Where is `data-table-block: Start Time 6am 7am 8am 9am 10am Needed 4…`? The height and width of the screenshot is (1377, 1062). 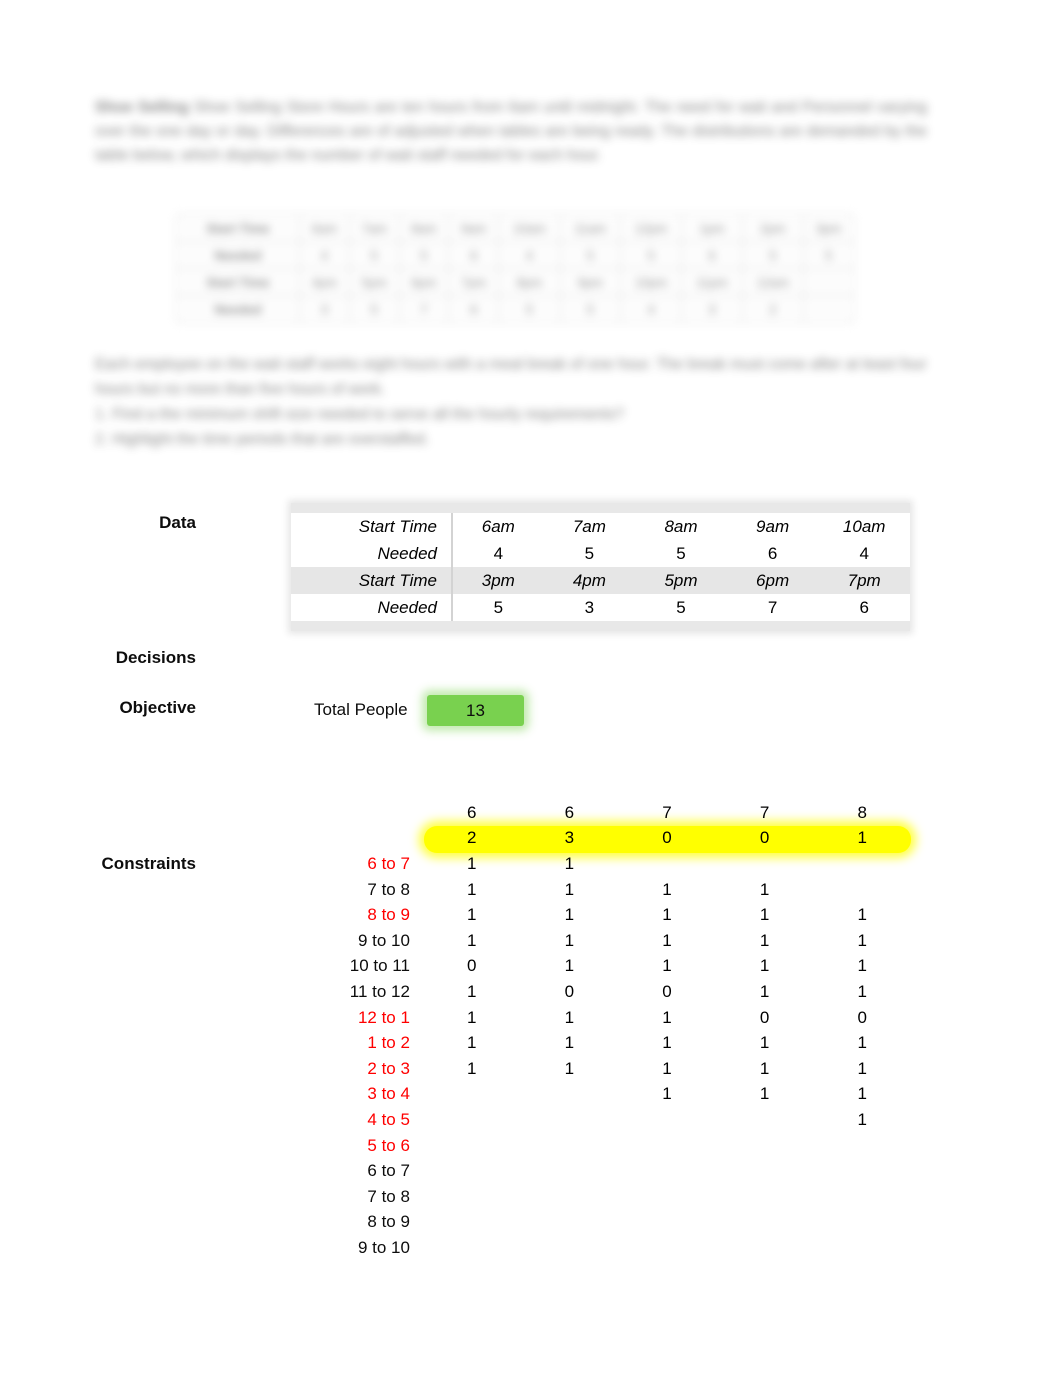
data-table-block: Start Time 6am 7am 8am 9am 10am Needed 4… is located at coordinates (600, 567).